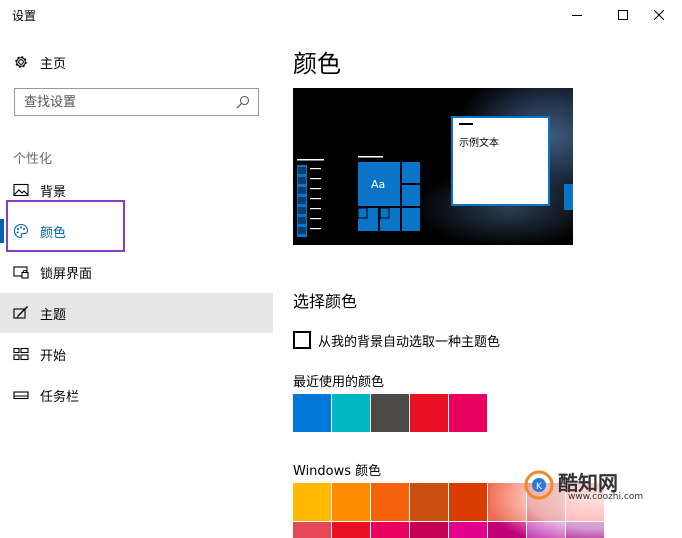 This screenshot has width=682, height=538. I want to click on gear-icon, so click(21, 62).